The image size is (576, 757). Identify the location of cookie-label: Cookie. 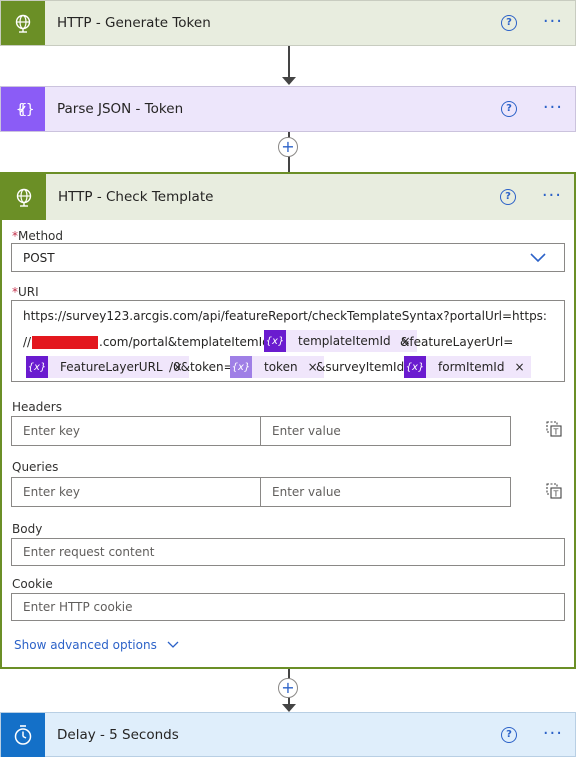
(32, 584).